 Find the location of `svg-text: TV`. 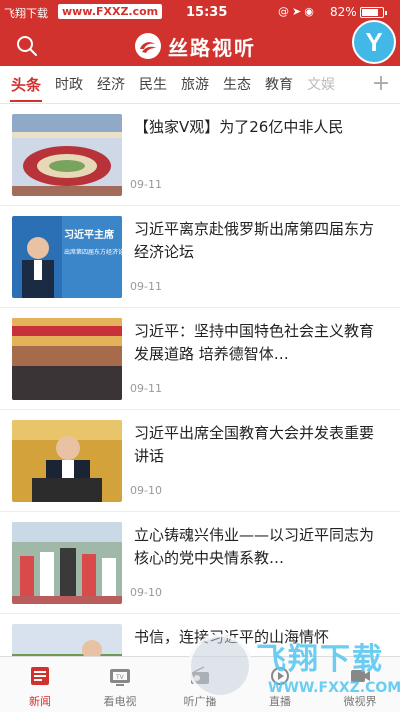

svg-text: TV is located at coordinates (120, 677).